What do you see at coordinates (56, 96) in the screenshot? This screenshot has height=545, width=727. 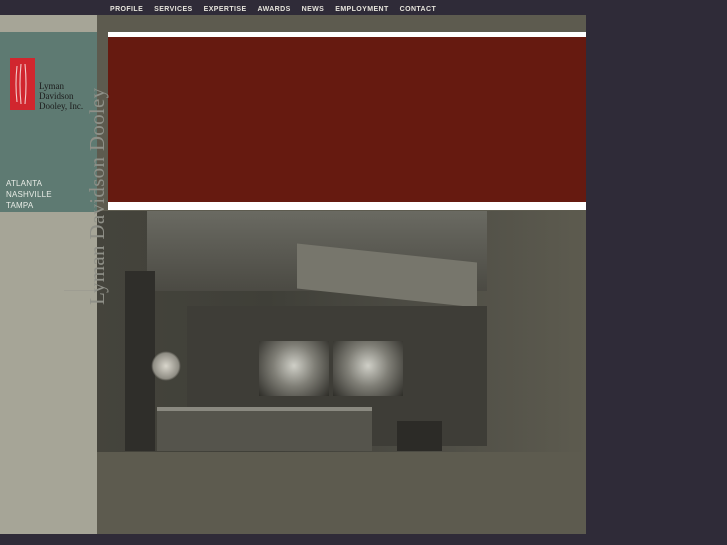 I see `logo-line-2: Davidson` at bounding box center [56, 96].